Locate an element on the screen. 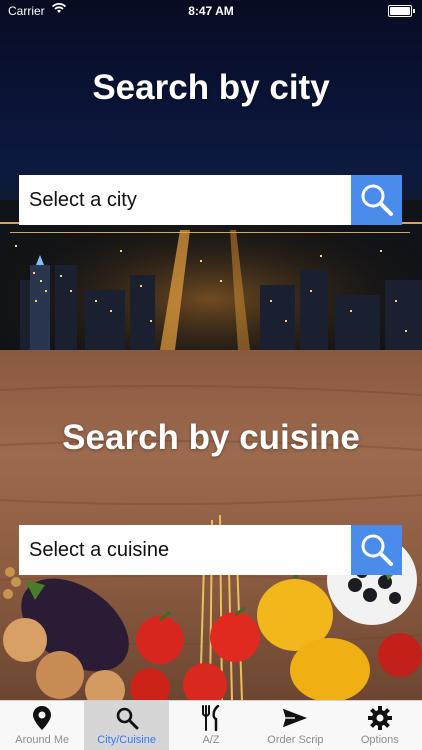 This screenshot has width=422, height=750. city-select-field: Select a city is located at coordinates (185, 200).